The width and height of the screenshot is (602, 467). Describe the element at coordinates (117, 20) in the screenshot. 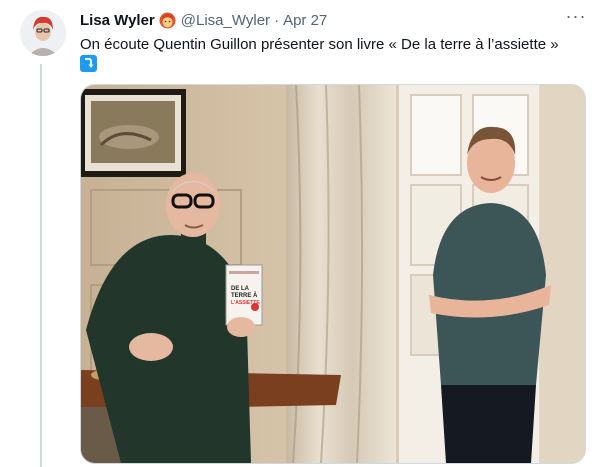

I see `author-name: Lisa Wyler` at that location.